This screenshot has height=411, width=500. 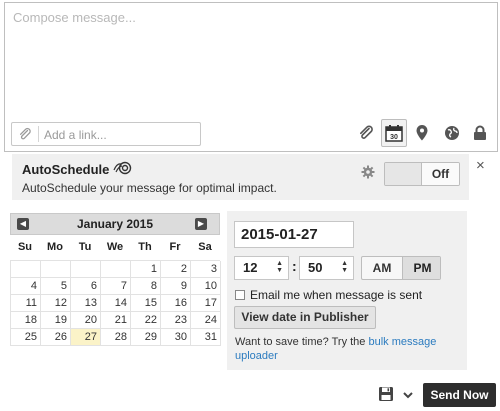 What do you see at coordinates (205, 247) in the screenshot?
I see `weekday-label: Sa` at bounding box center [205, 247].